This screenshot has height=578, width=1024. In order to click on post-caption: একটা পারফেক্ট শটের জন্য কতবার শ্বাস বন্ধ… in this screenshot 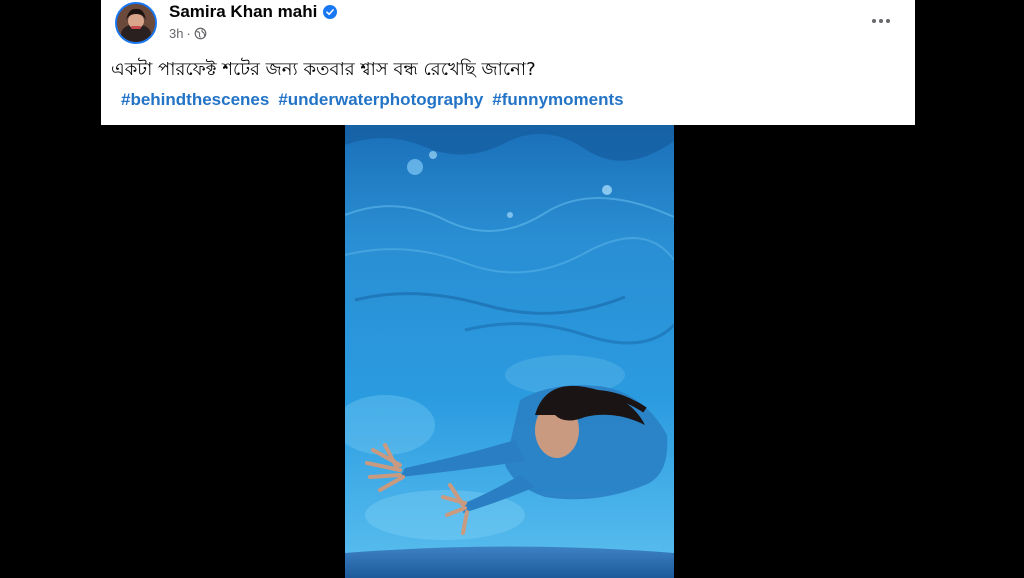, I will do `click(323, 69)`.